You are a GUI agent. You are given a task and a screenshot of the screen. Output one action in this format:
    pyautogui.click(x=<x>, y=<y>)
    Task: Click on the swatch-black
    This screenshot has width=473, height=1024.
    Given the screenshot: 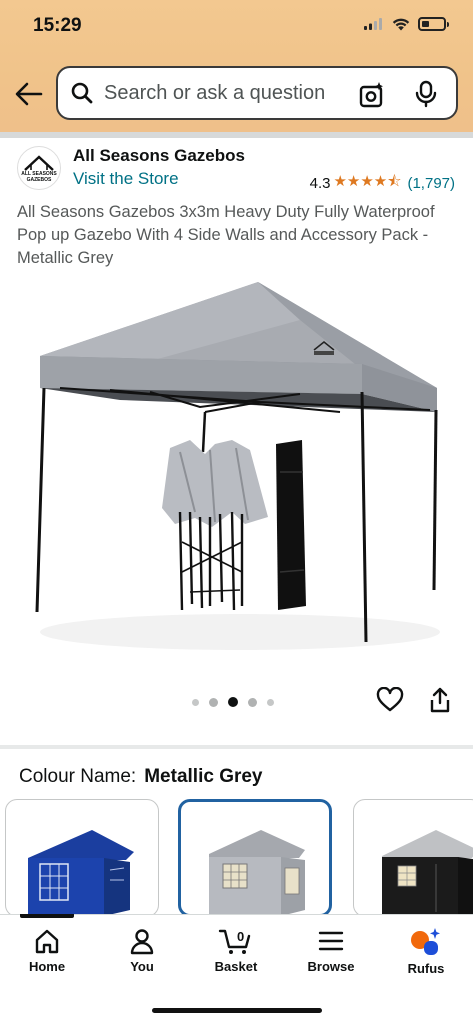 What is the action you would take?
    pyautogui.click(x=413, y=858)
    